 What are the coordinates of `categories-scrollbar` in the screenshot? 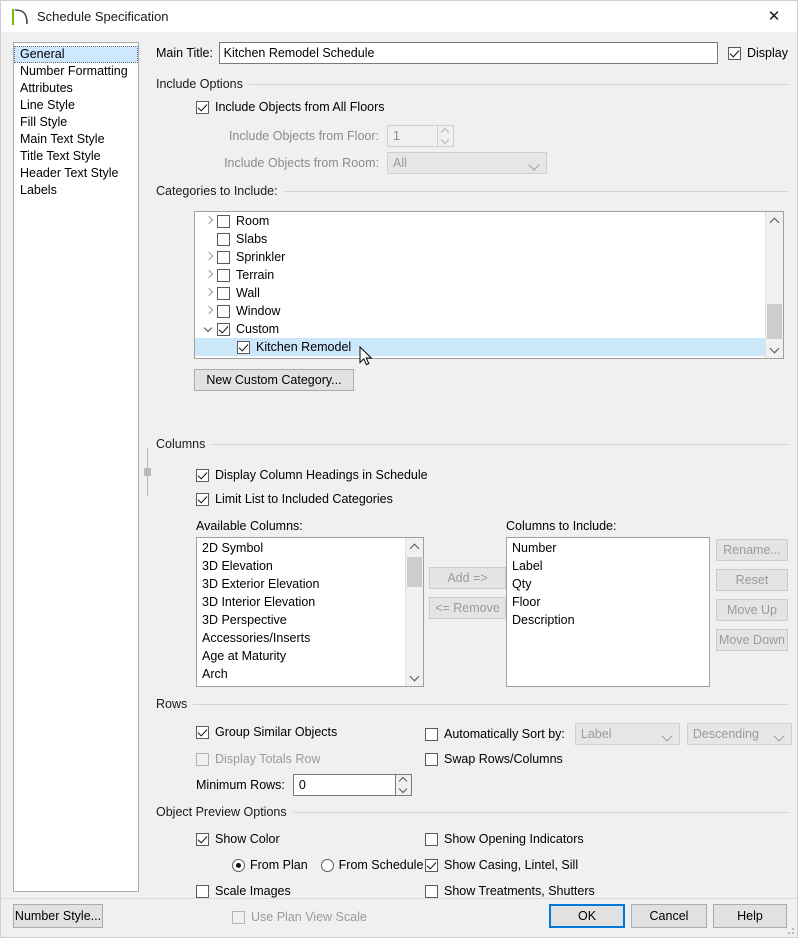 It's located at (774, 285).